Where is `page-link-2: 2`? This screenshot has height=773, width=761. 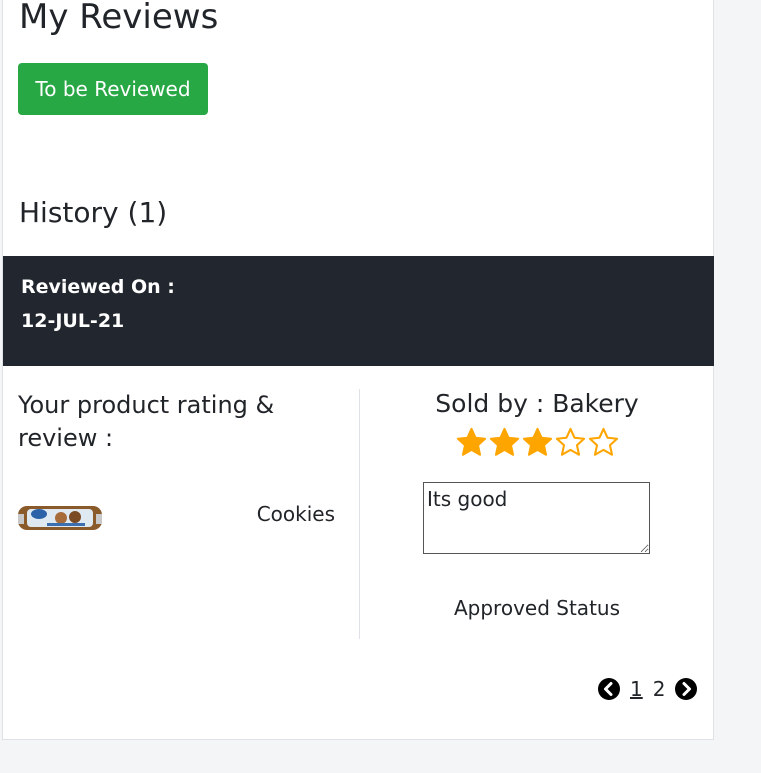 page-link-2: 2 is located at coordinates (659, 689).